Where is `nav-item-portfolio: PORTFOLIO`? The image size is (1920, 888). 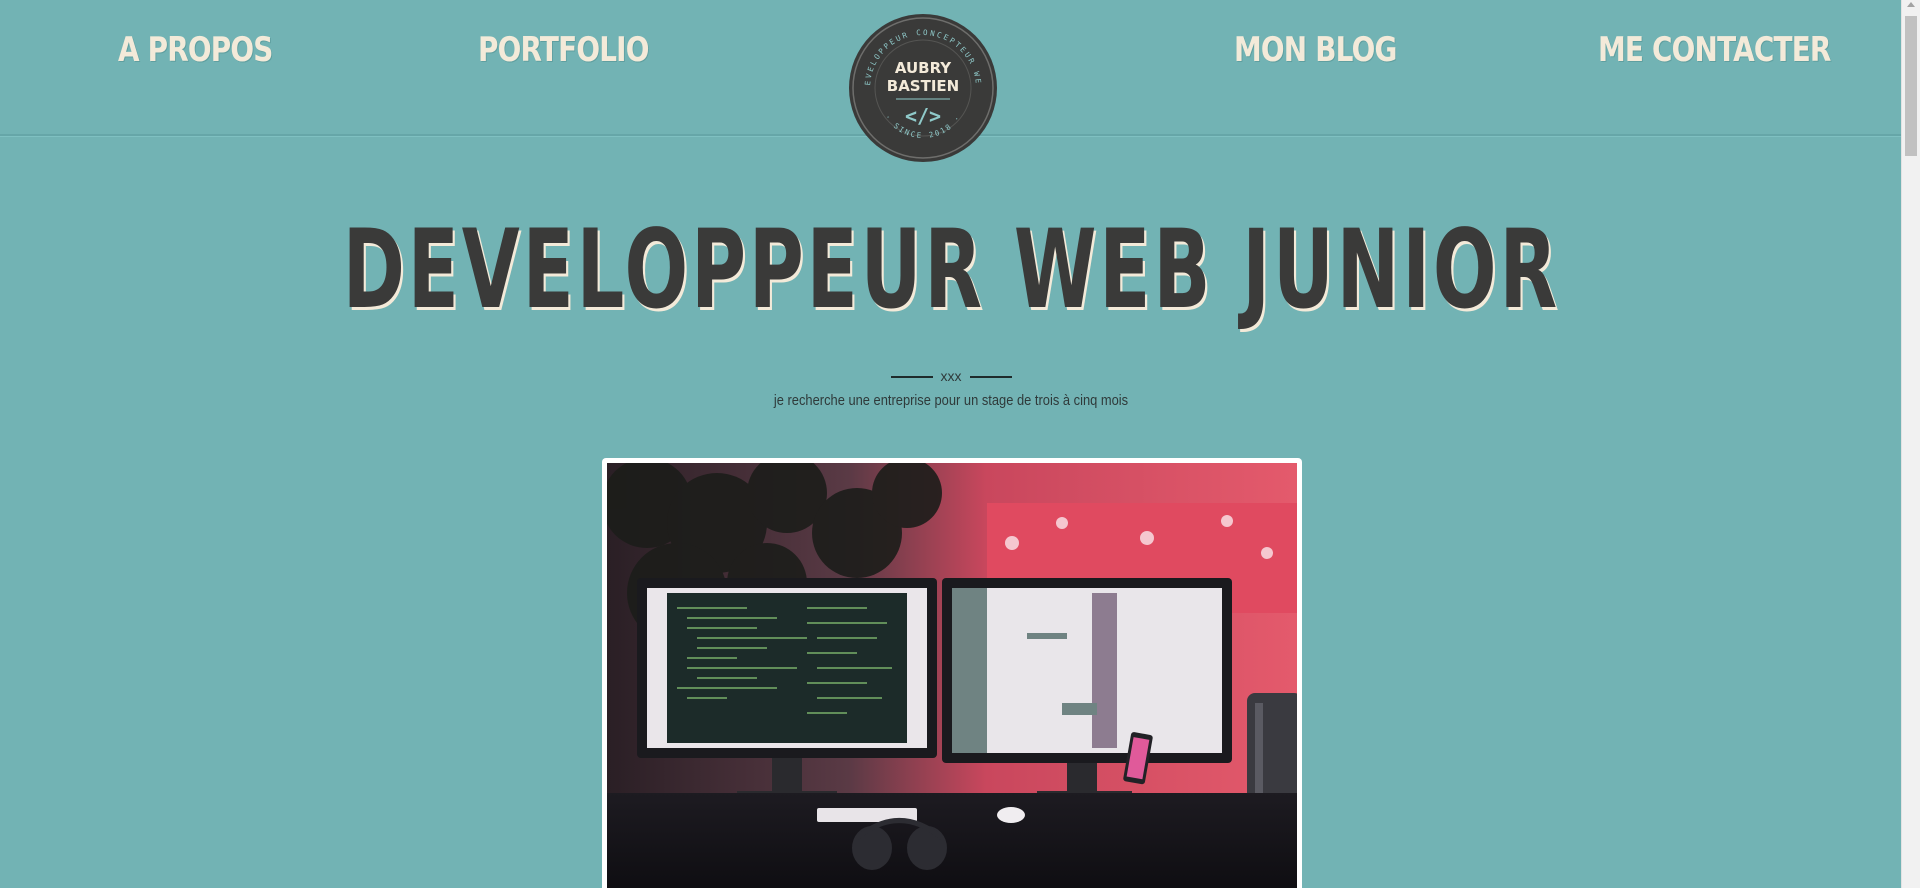
nav-item-portfolio: PORTFOLIO is located at coordinates (563, 50).